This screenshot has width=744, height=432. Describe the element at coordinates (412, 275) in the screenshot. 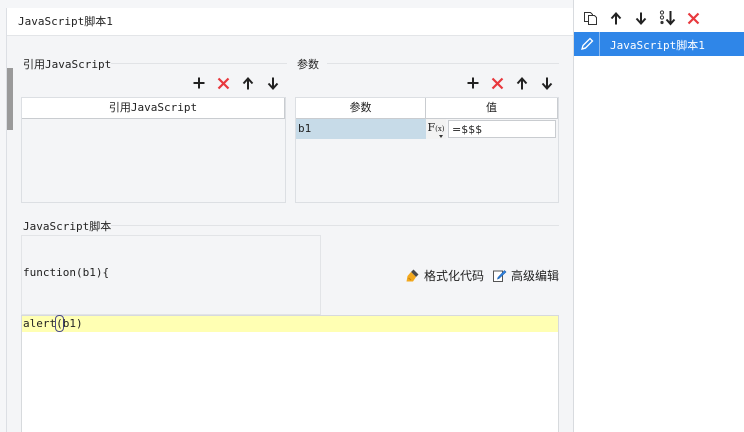

I see `brush-icon` at that location.